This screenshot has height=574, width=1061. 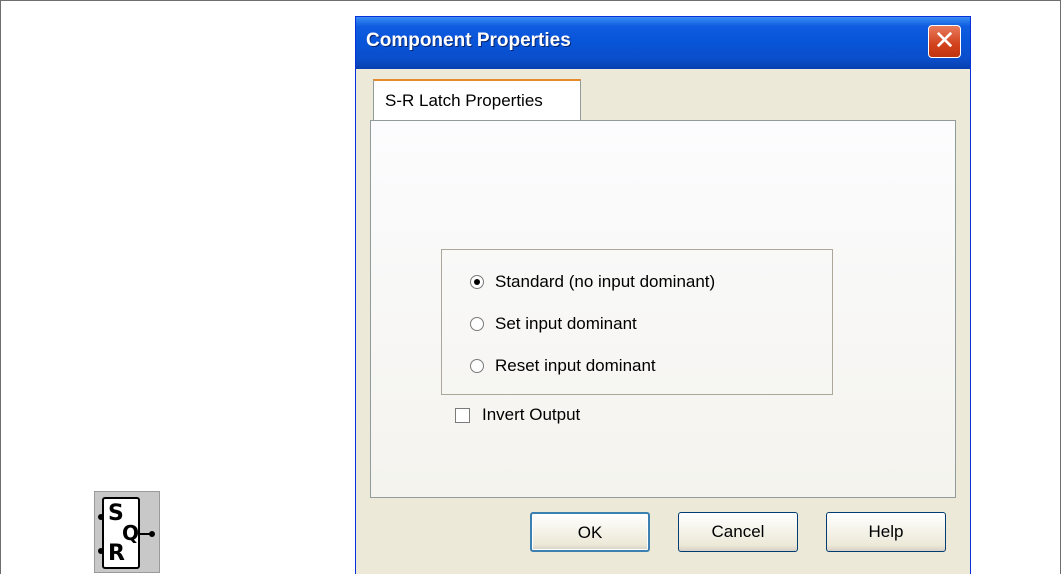 I want to click on invert-output-row: Invert Output, so click(x=517, y=415).